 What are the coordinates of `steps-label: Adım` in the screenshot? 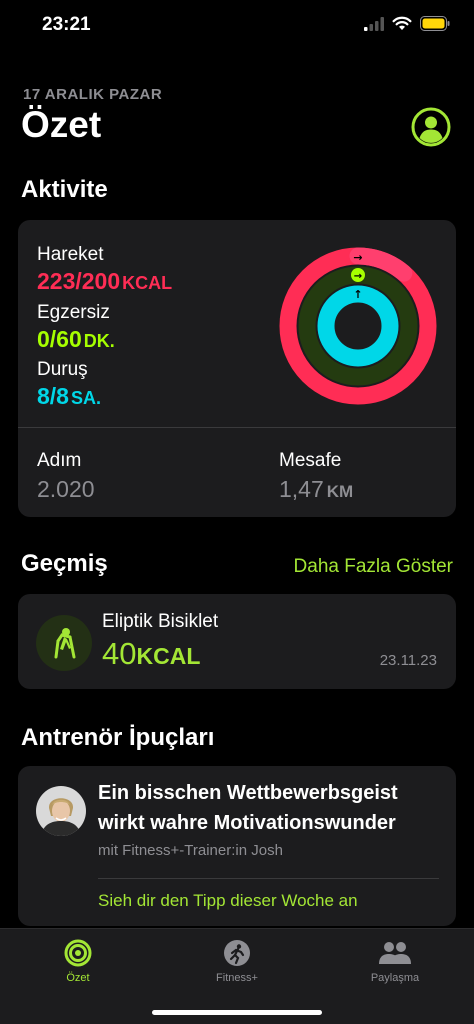 It's located at (59, 460).